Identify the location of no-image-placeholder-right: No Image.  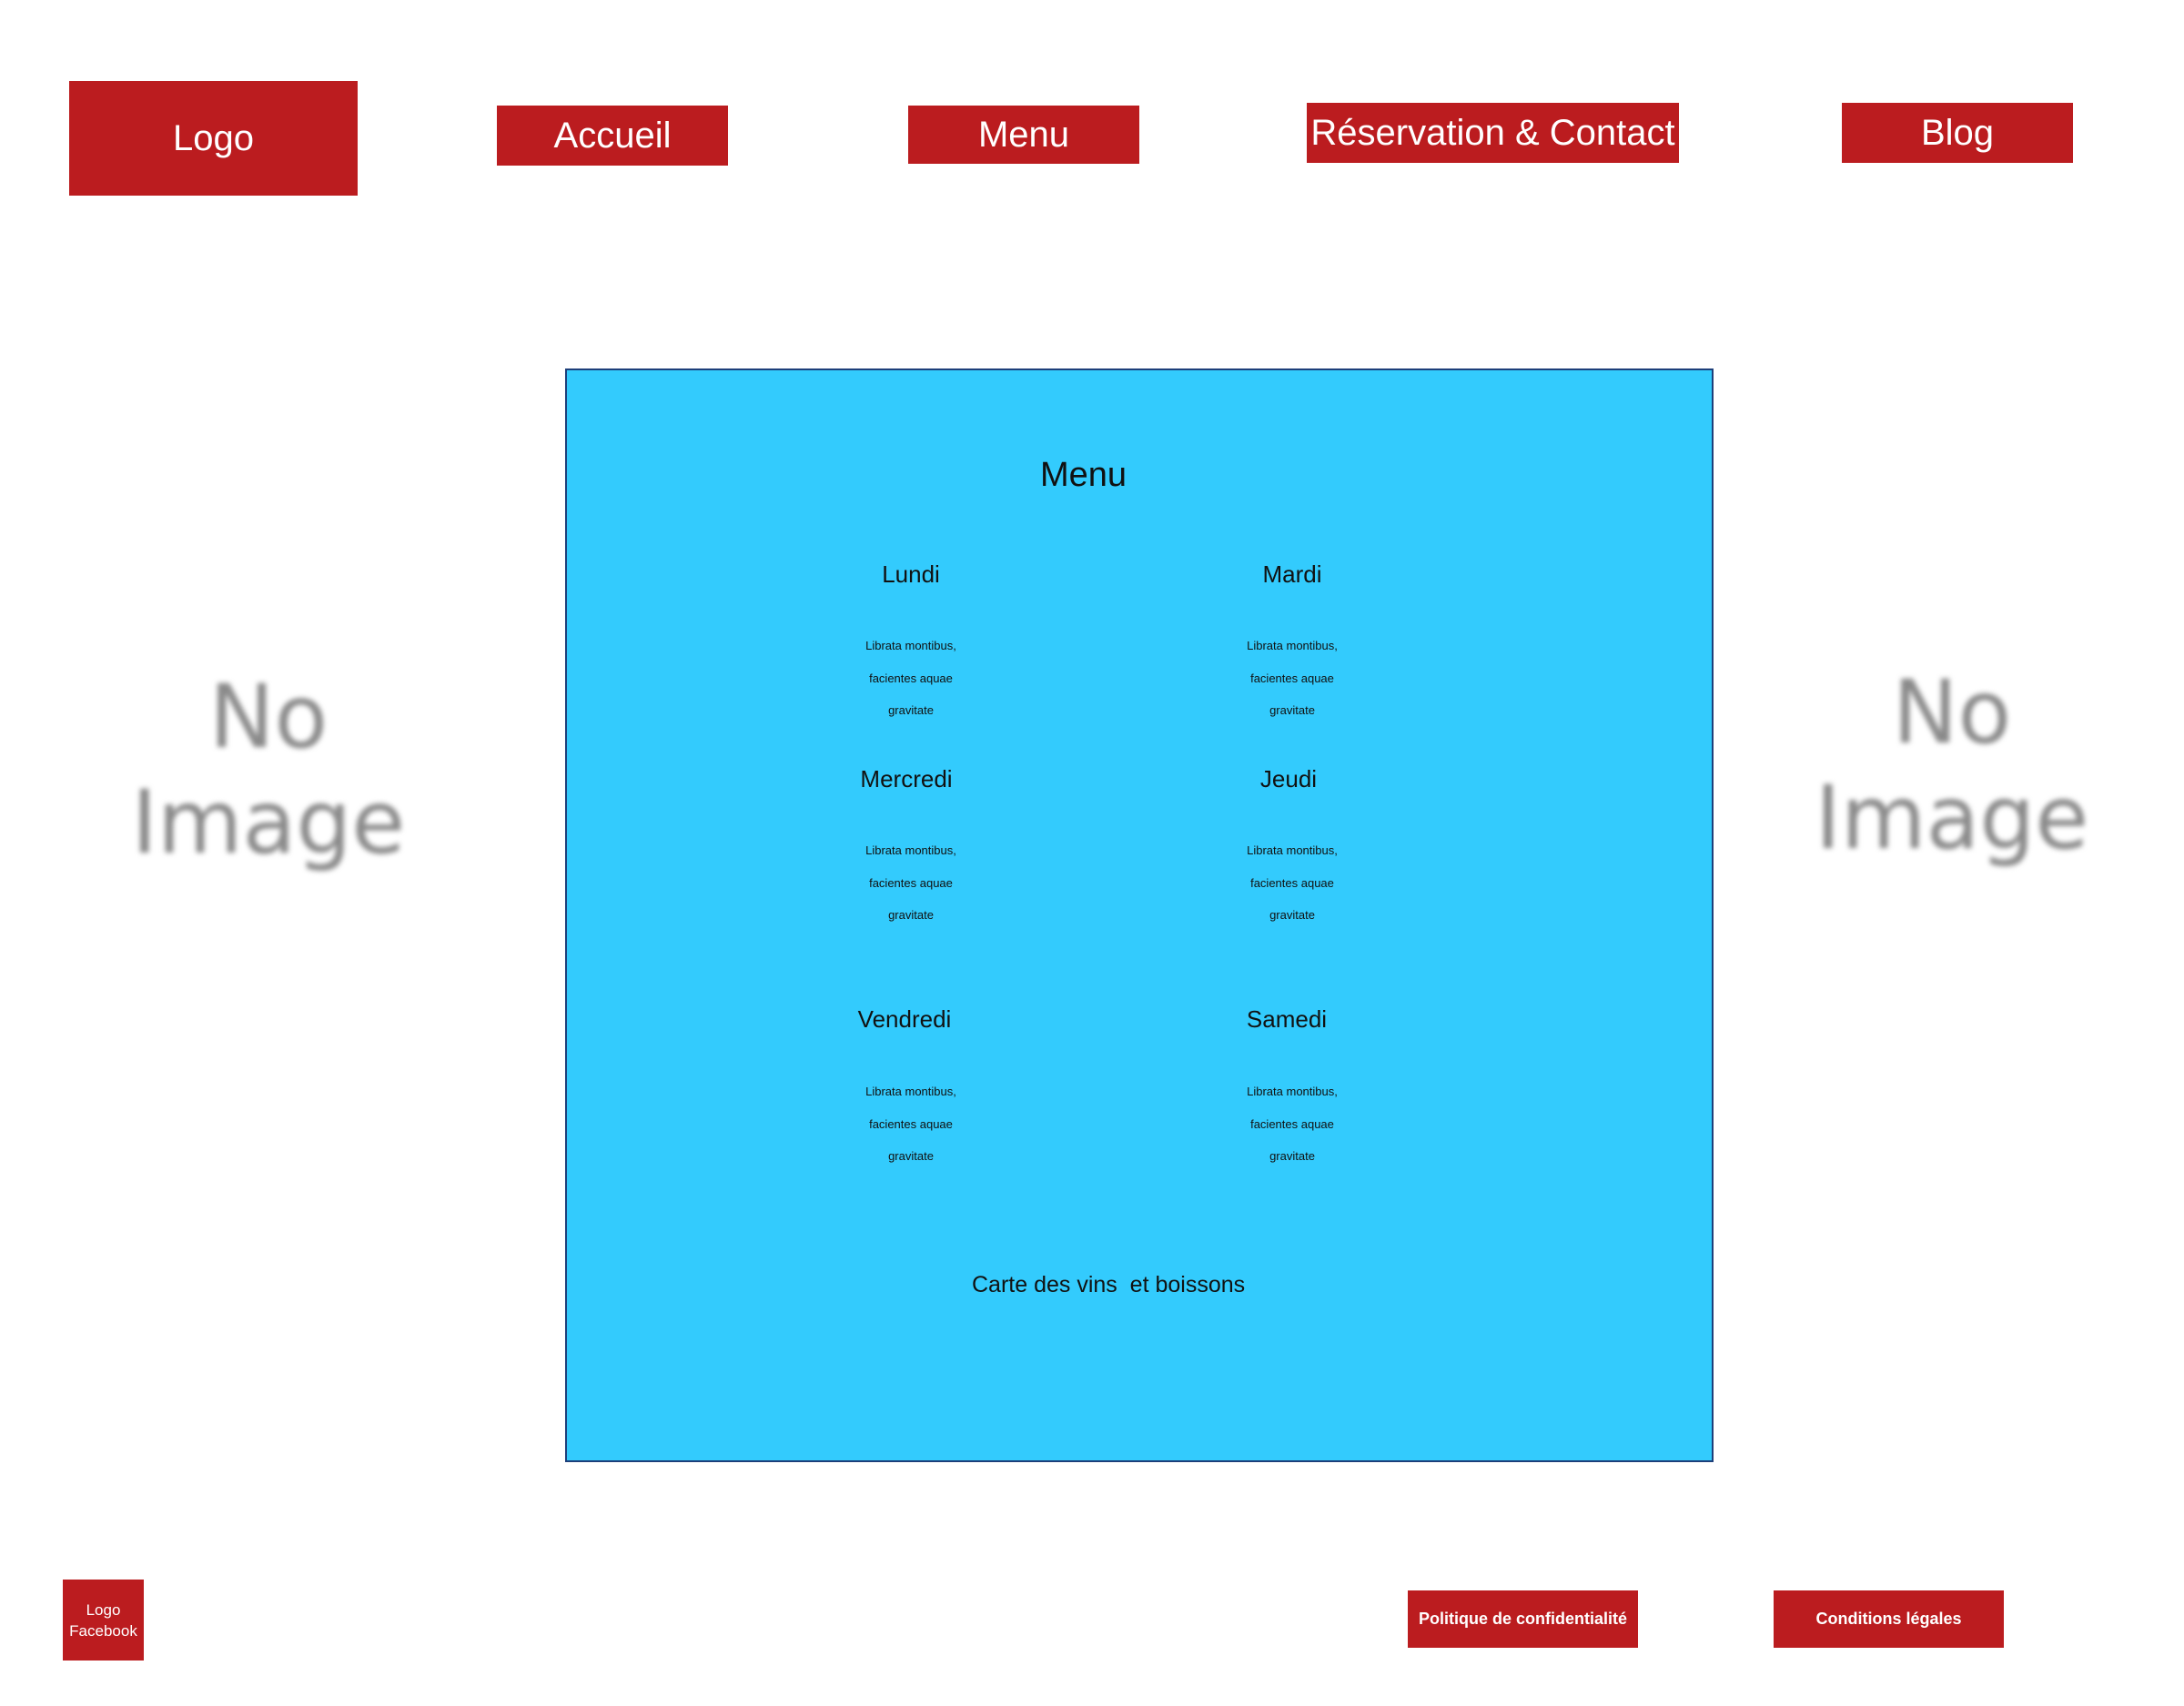
(1952, 765).